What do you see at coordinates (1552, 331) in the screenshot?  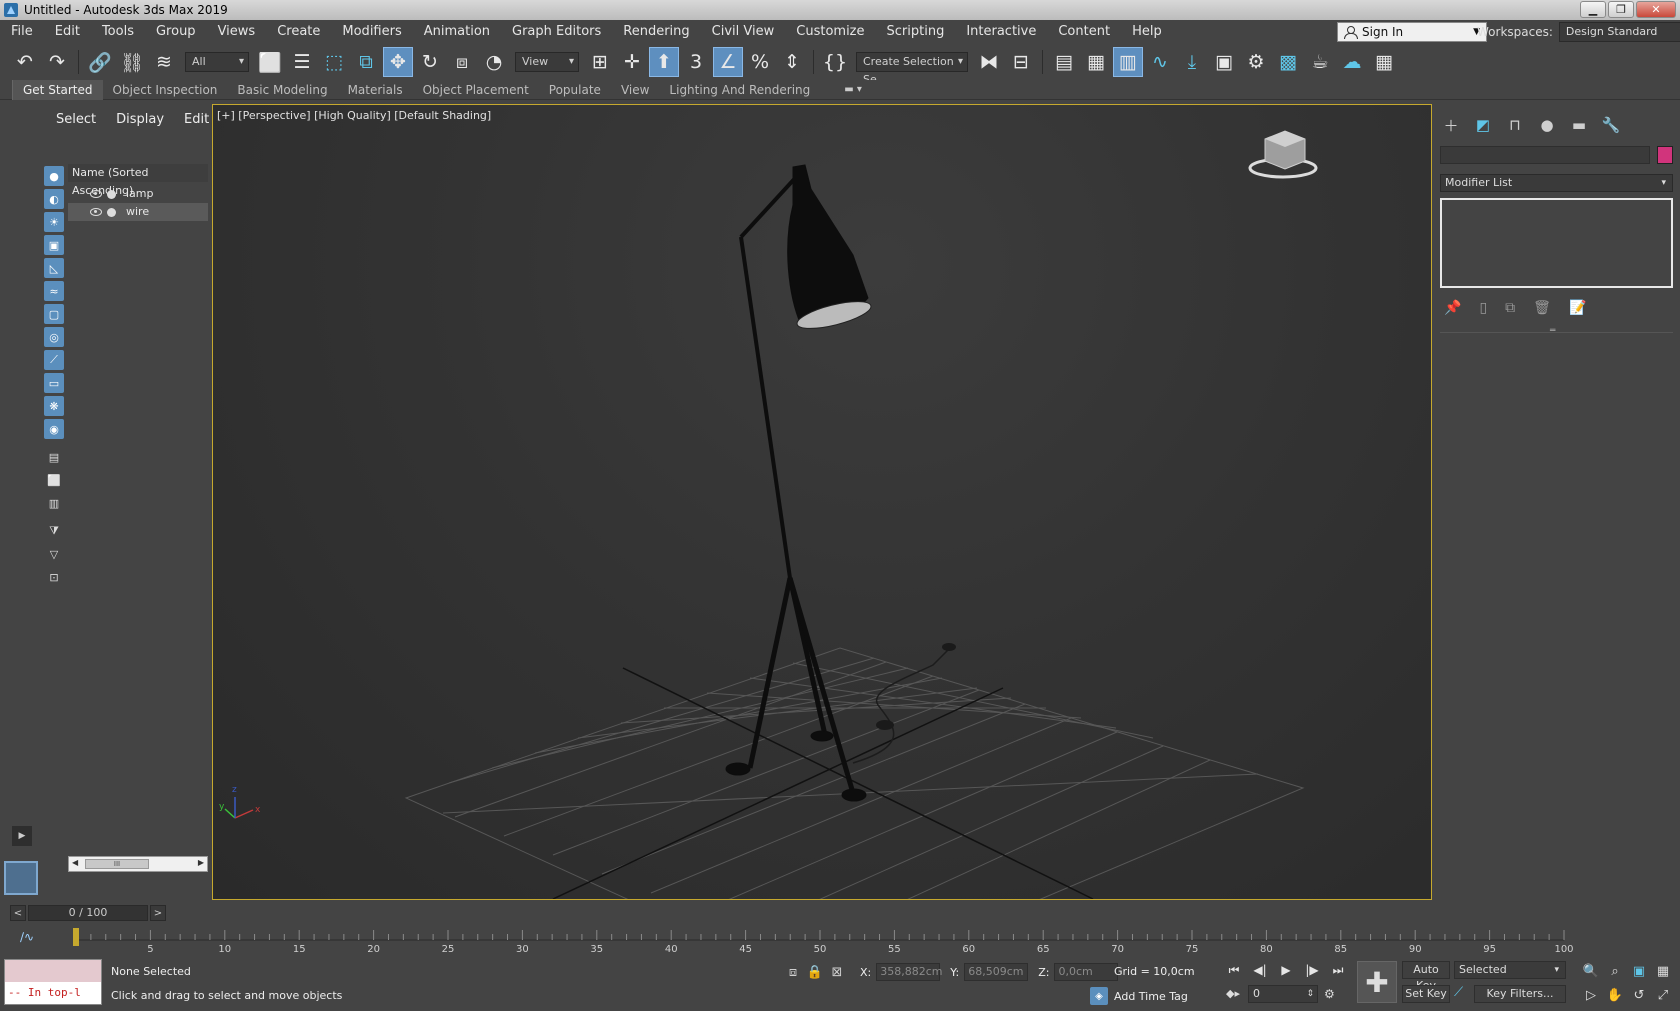 I see `rollout-grip-icon: ═` at bounding box center [1552, 331].